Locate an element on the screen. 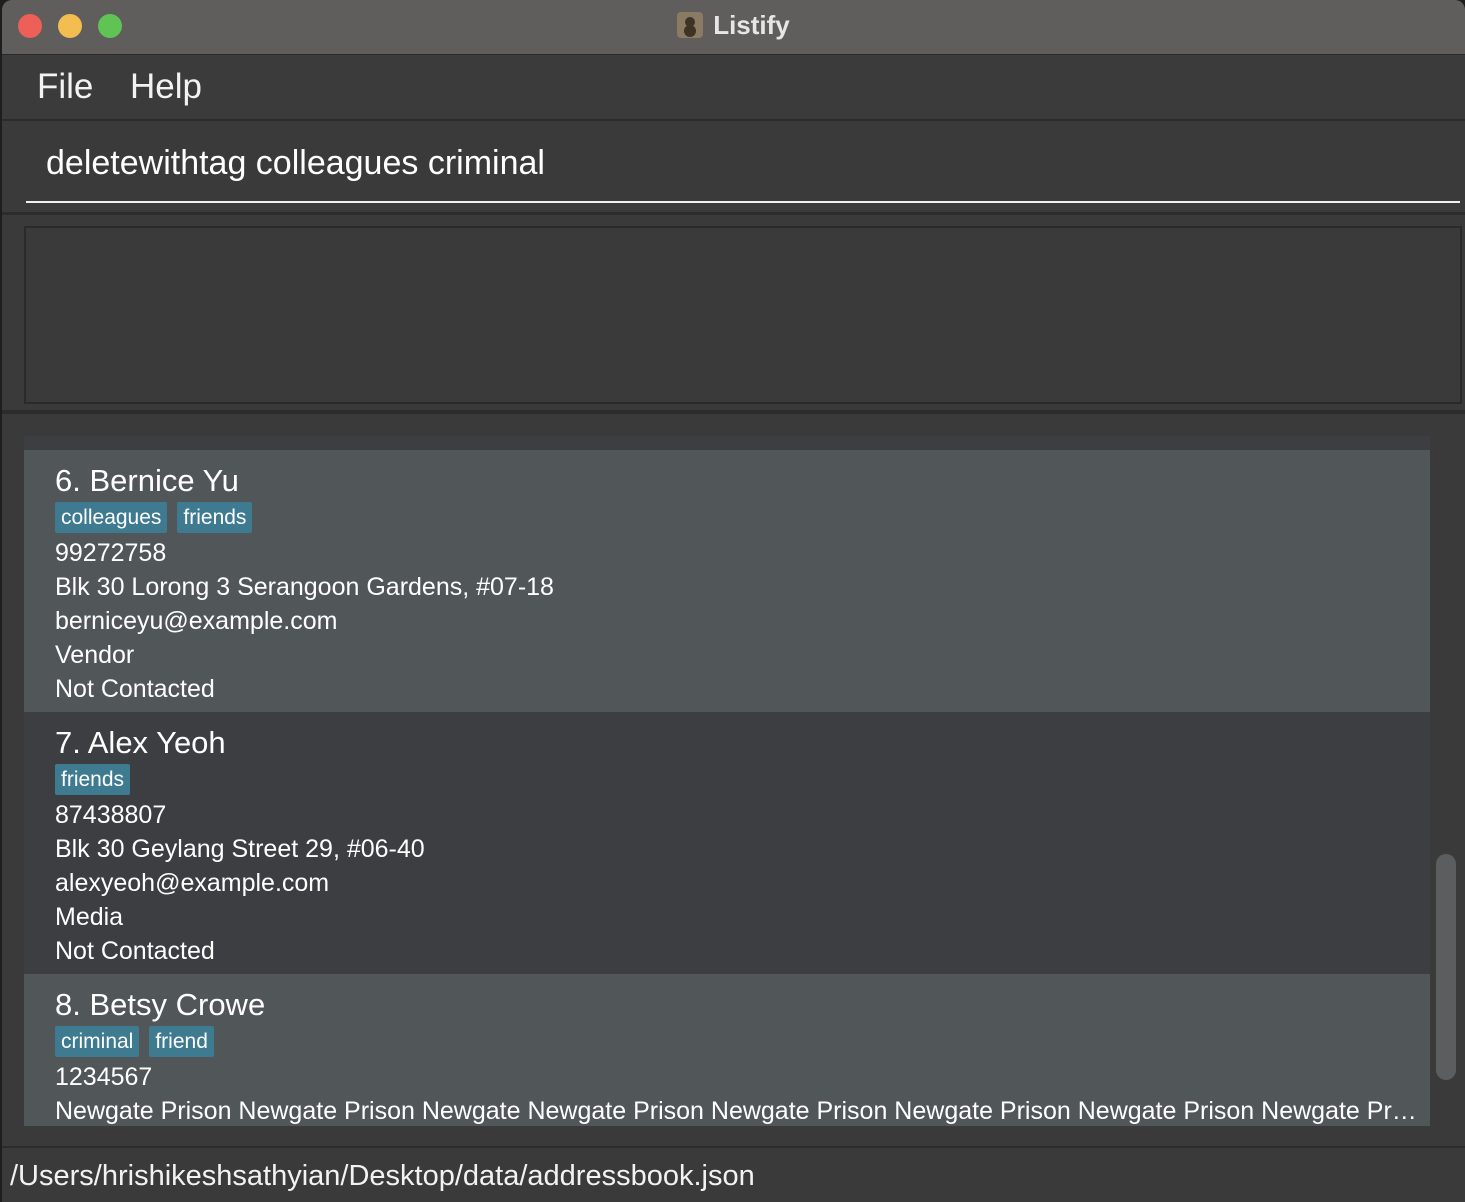  menu-file: File is located at coordinates (65, 87).